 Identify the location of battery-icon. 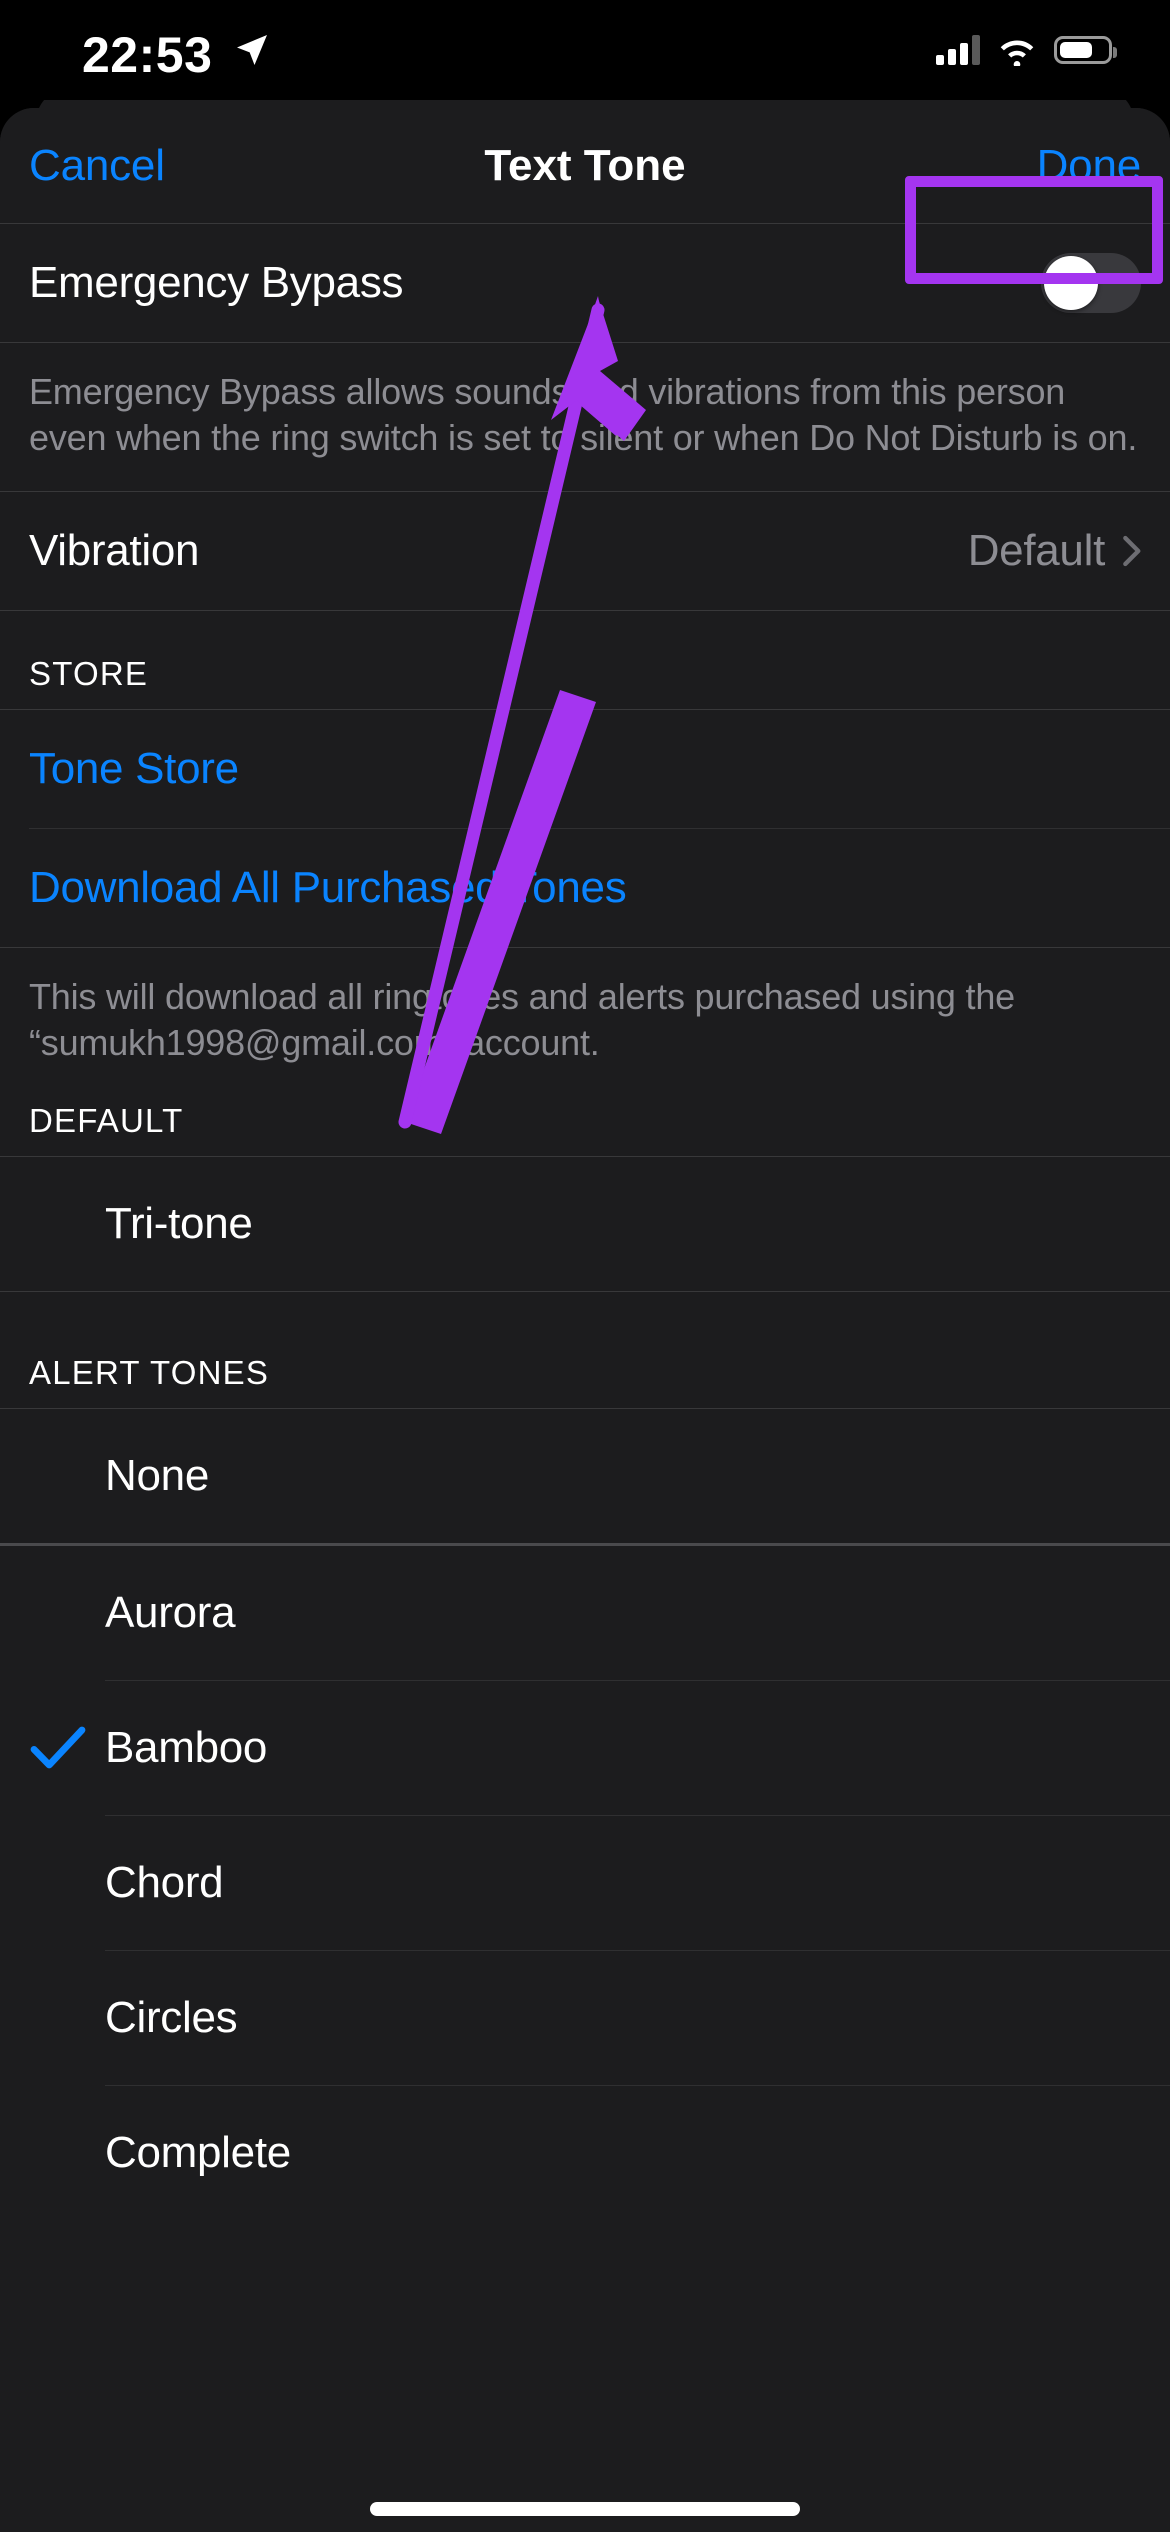
(1085, 50).